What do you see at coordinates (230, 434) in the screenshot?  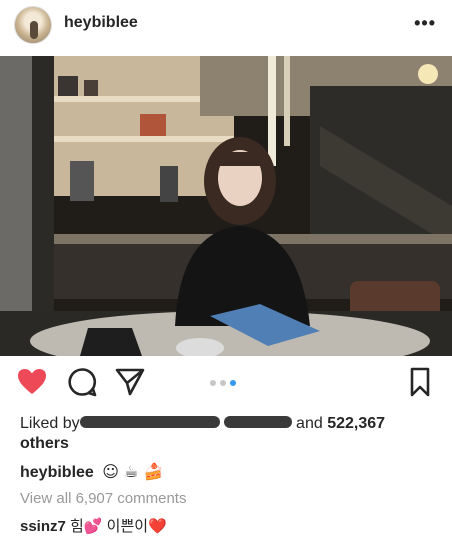 I see `likes-summary: Liked by and 522,367 others` at bounding box center [230, 434].